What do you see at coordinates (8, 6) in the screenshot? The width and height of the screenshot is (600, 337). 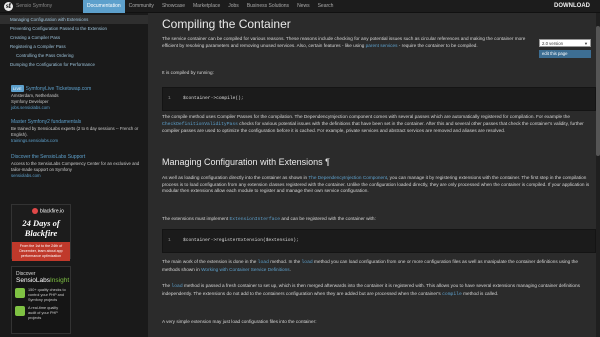 I see `symfony-logo-icon: sf` at bounding box center [8, 6].